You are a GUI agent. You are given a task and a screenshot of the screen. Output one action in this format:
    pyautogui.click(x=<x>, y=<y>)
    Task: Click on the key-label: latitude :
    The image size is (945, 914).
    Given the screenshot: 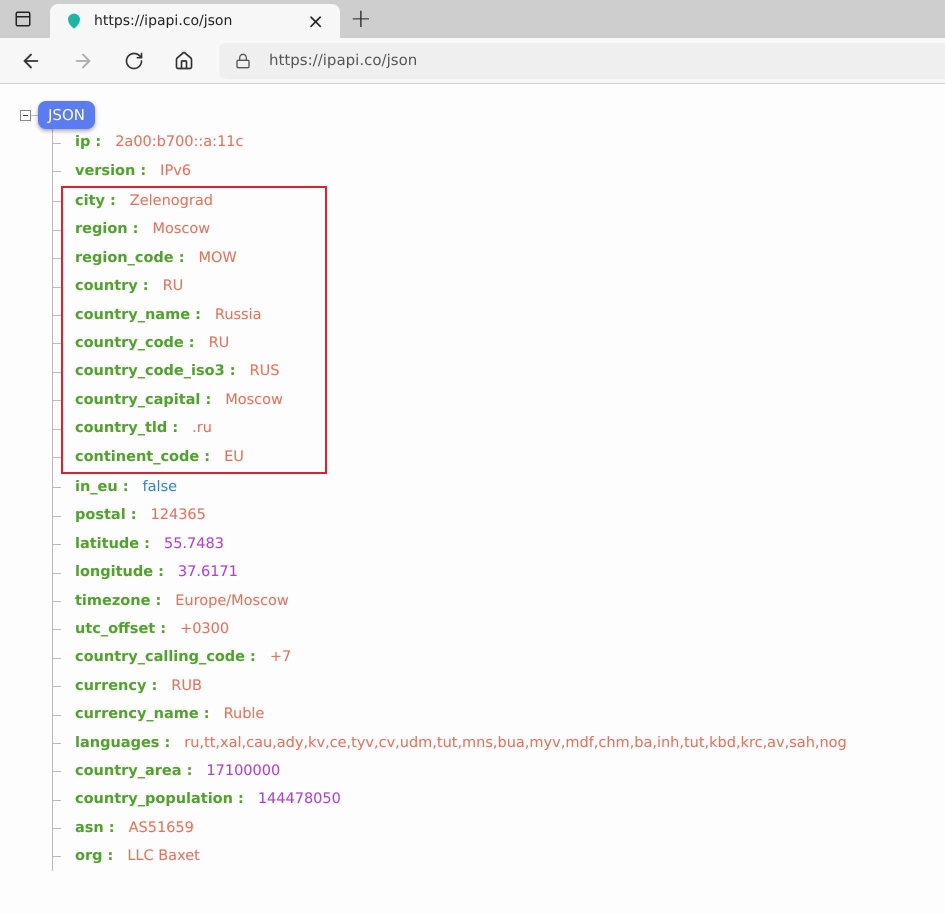 What is the action you would take?
    pyautogui.click(x=112, y=544)
    